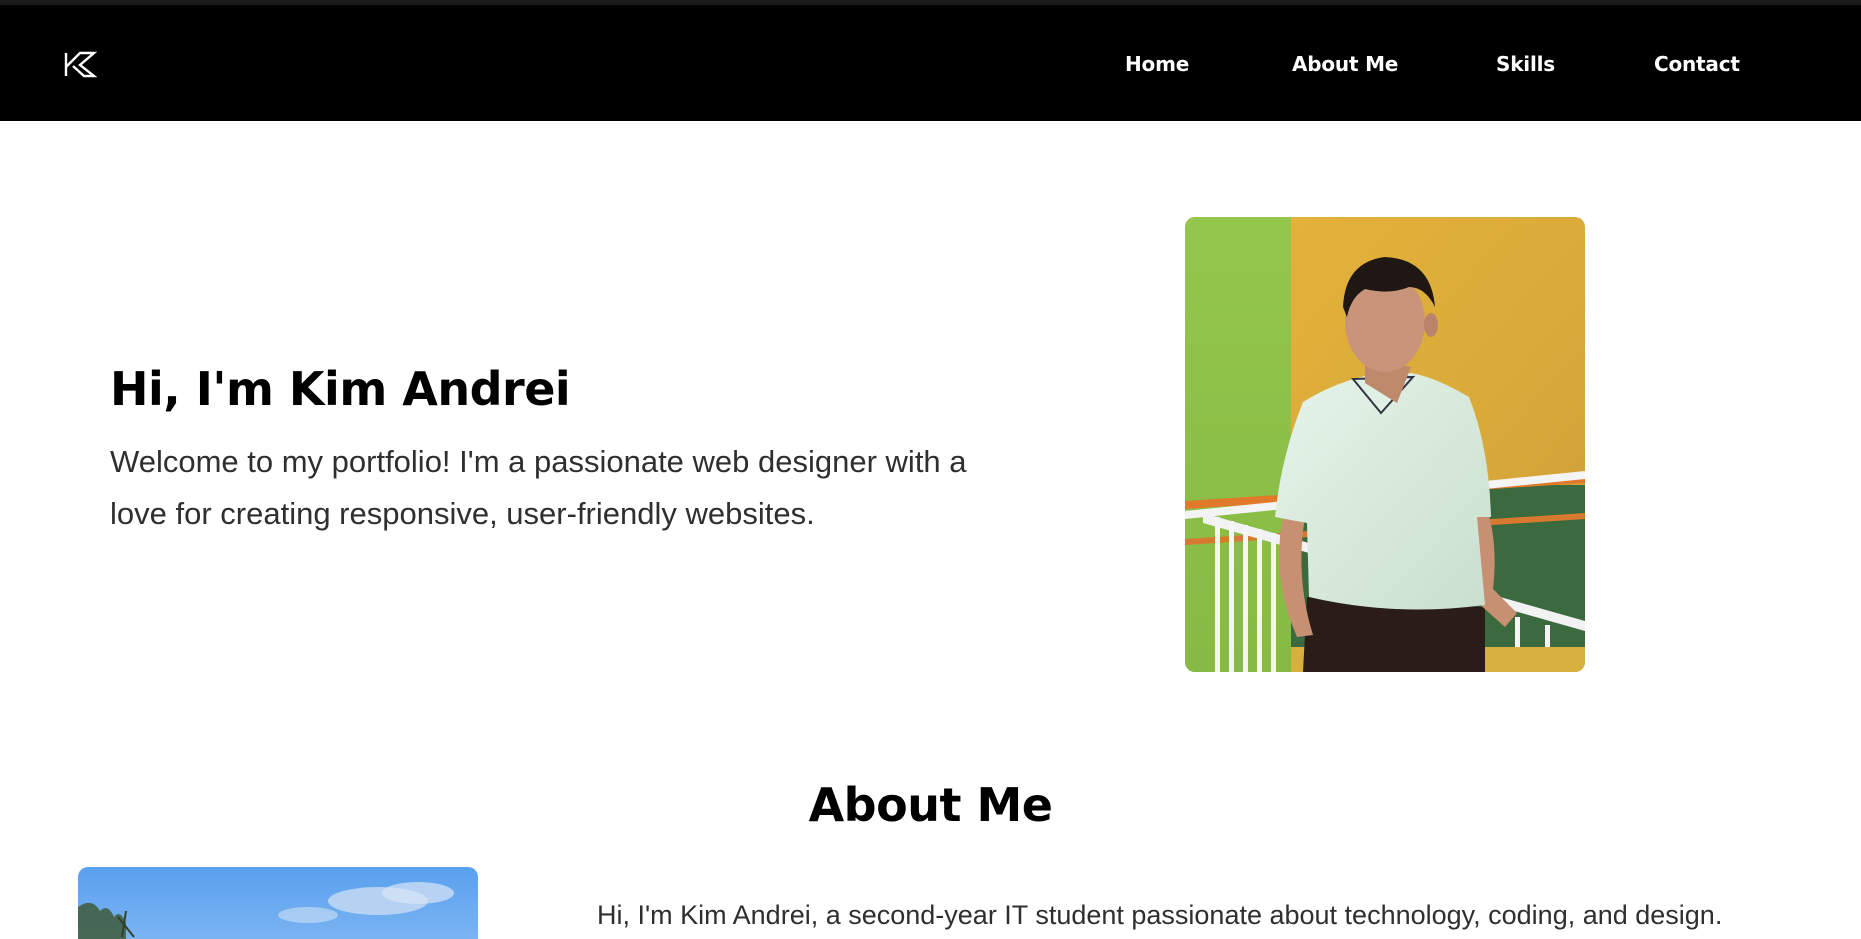 The image size is (1861, 939). I want to click on hero-title: Hi, I'm Kim Andrei, so click(340, 389).